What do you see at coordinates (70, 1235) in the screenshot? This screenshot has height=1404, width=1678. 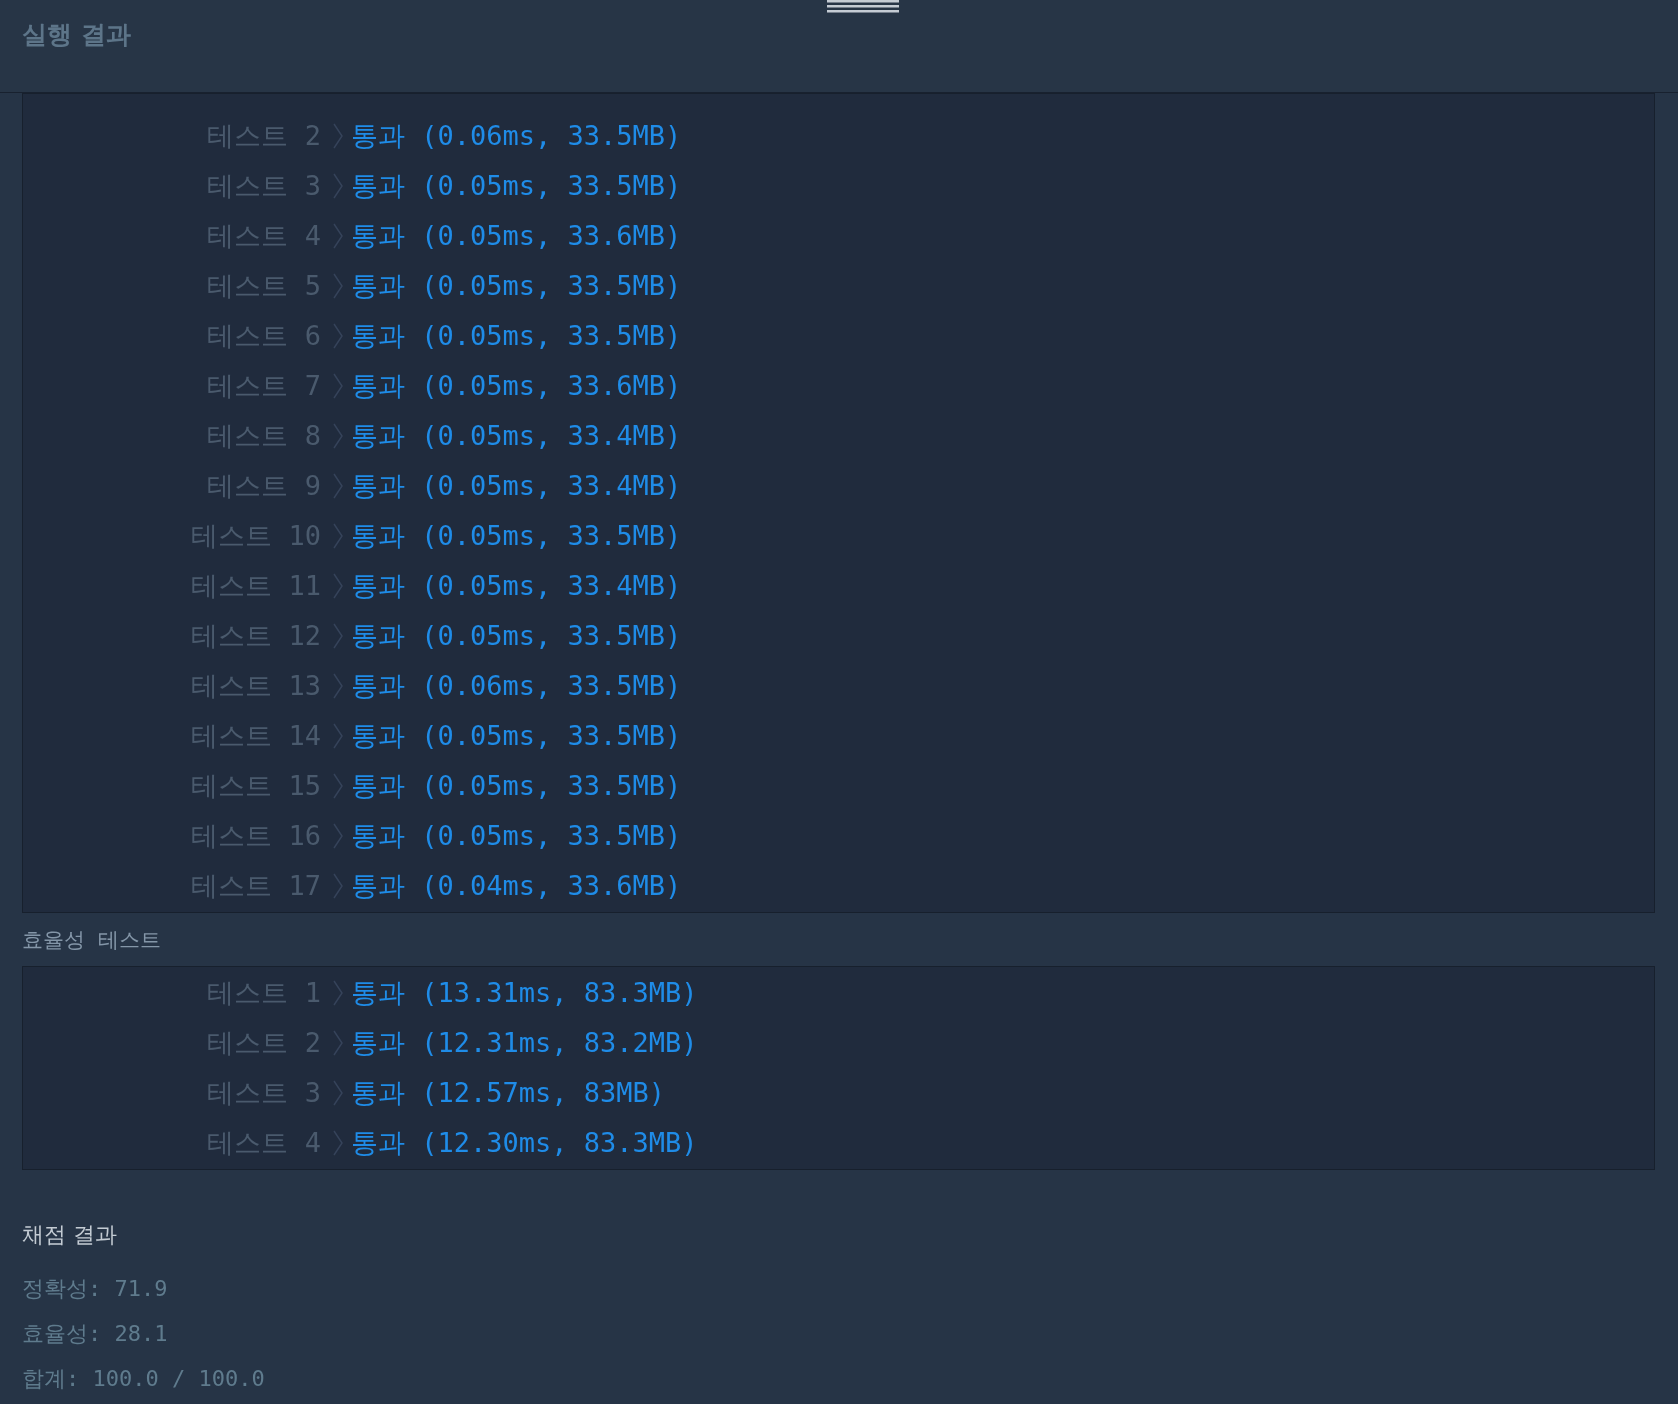 I see `grading-title: 채점 결과` at bounding box center [70, 1235].